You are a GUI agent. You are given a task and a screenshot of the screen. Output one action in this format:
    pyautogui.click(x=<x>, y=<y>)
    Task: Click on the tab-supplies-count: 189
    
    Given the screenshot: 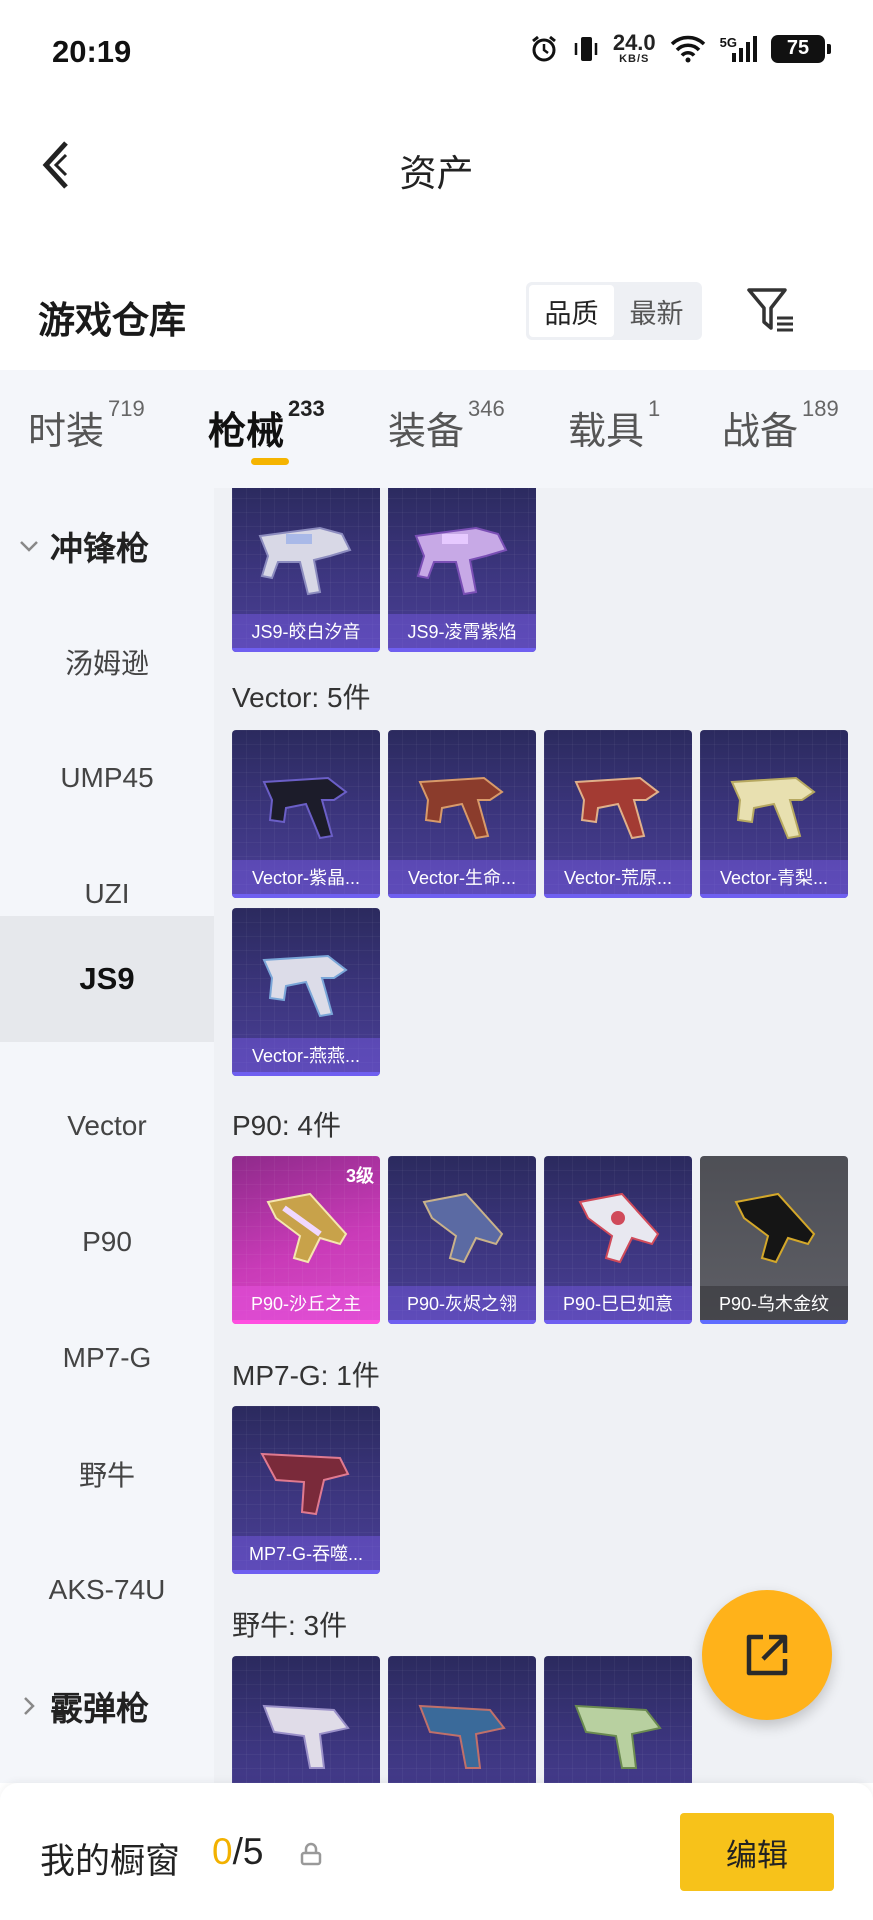 What is the action you would take?
    pyautogui.click(x=820, y=408)
    